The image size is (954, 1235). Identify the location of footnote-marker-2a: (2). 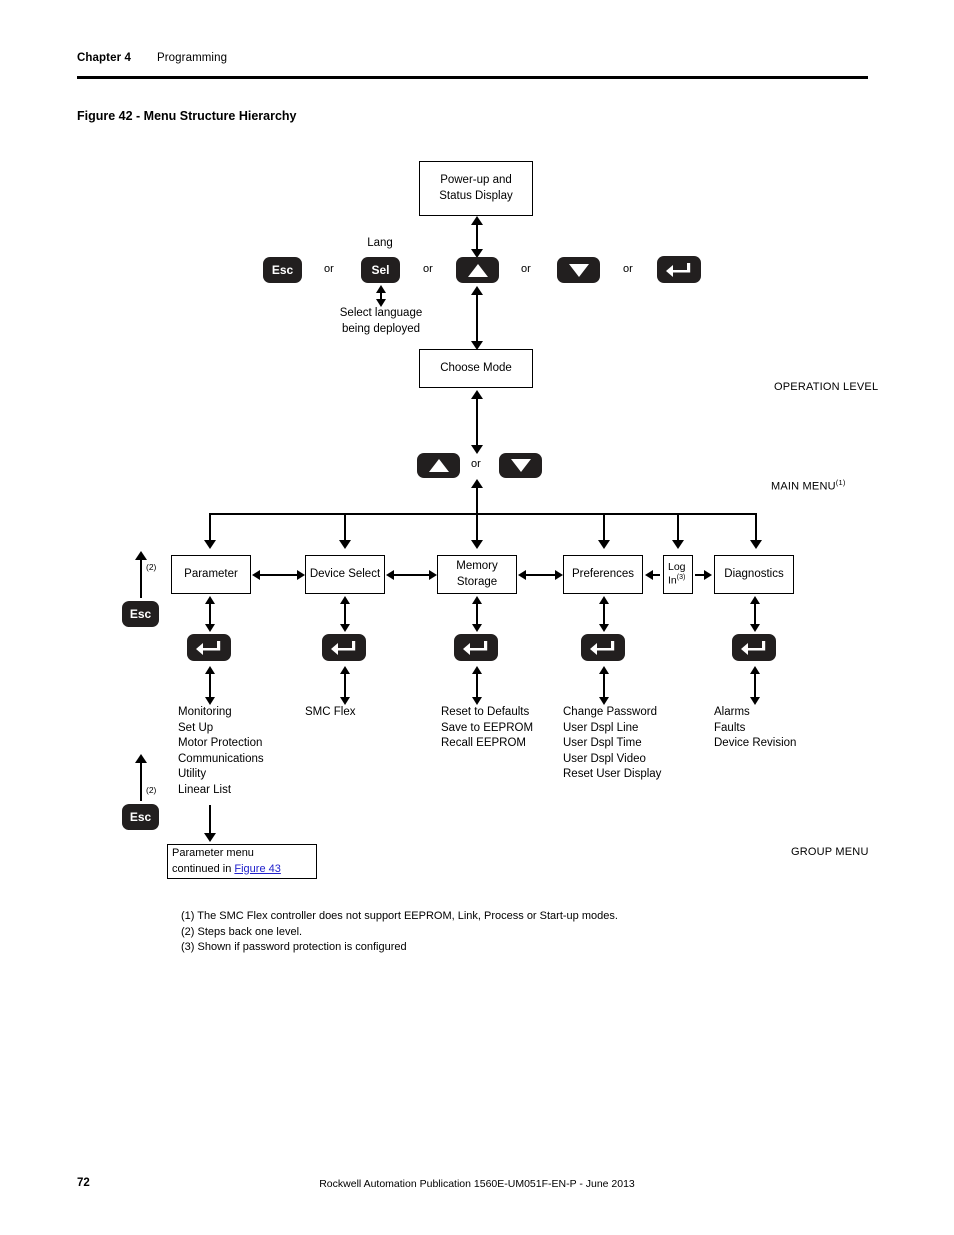
(151, 567).